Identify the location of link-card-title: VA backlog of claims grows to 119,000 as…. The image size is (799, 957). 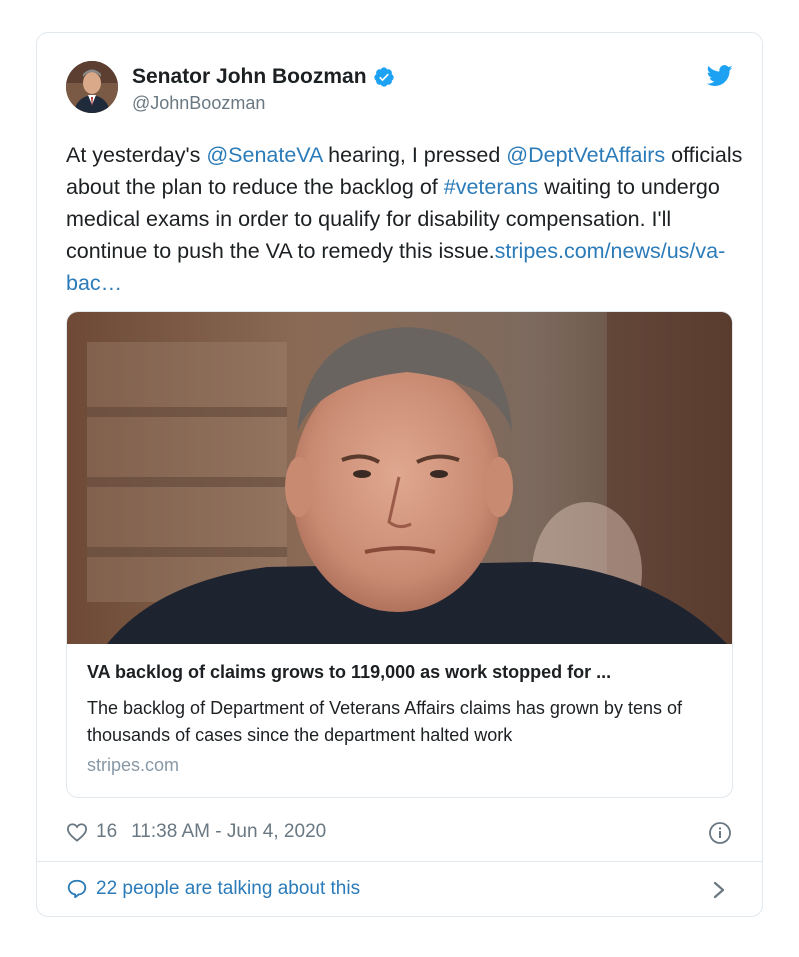
(402, 672).